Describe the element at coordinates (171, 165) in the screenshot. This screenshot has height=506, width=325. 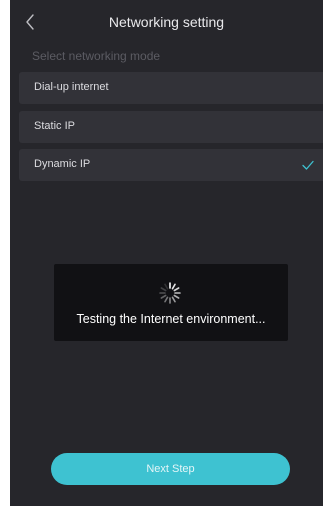
I see `option-dynamic-ip: Dynamic IP` at that location.